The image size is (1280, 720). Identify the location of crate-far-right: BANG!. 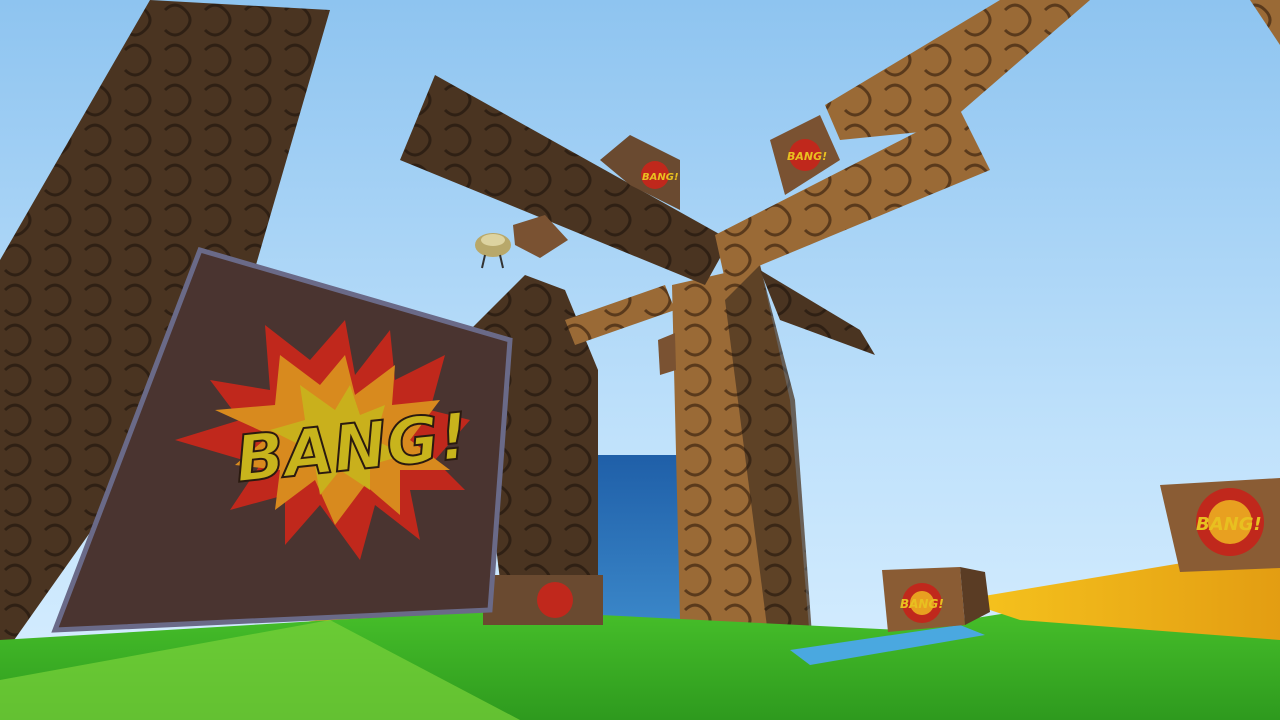
(1220, 525).